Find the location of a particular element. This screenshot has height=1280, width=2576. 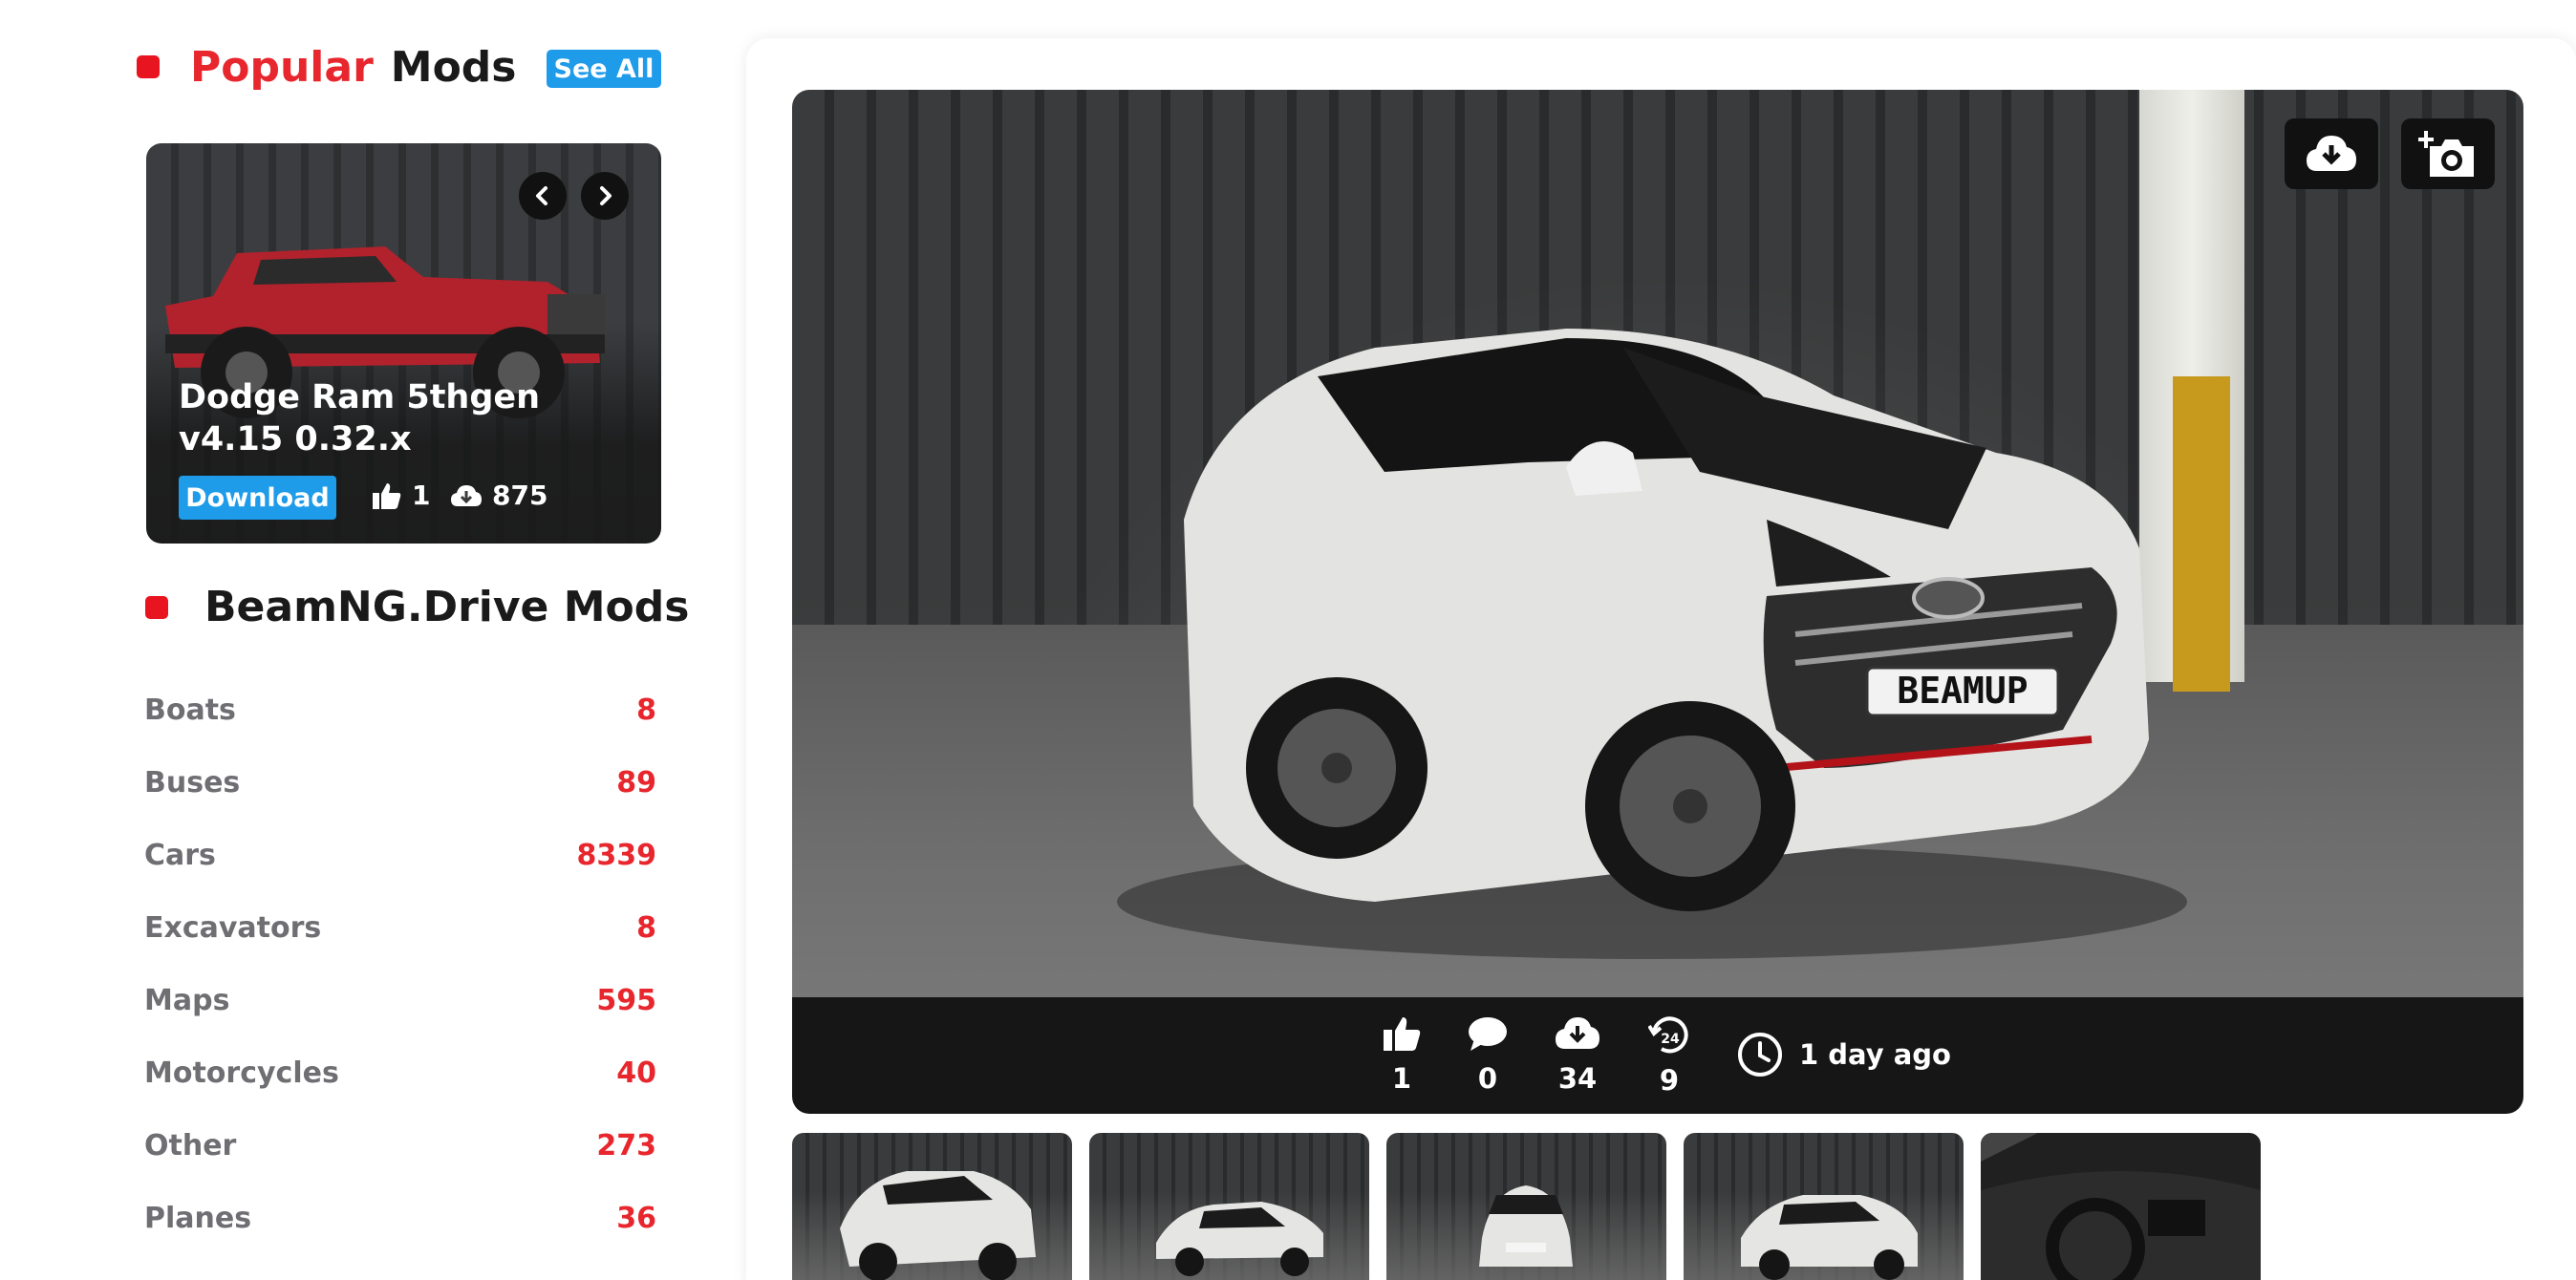

category-count: 8339 is located at coordinates (616, 855).